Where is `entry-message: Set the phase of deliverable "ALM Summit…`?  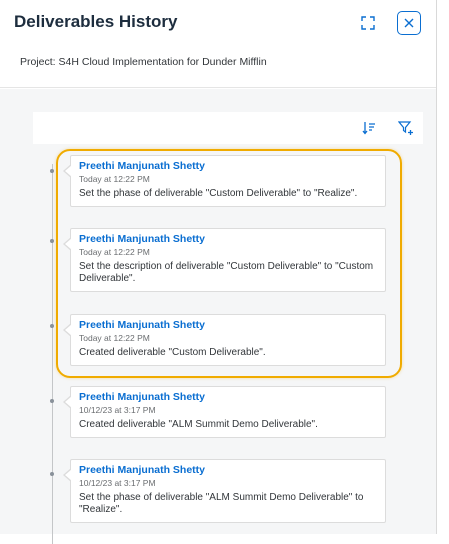
entry-message: Set the phase of deliverable "ALM Summit… is located at coordinates (221, 503).